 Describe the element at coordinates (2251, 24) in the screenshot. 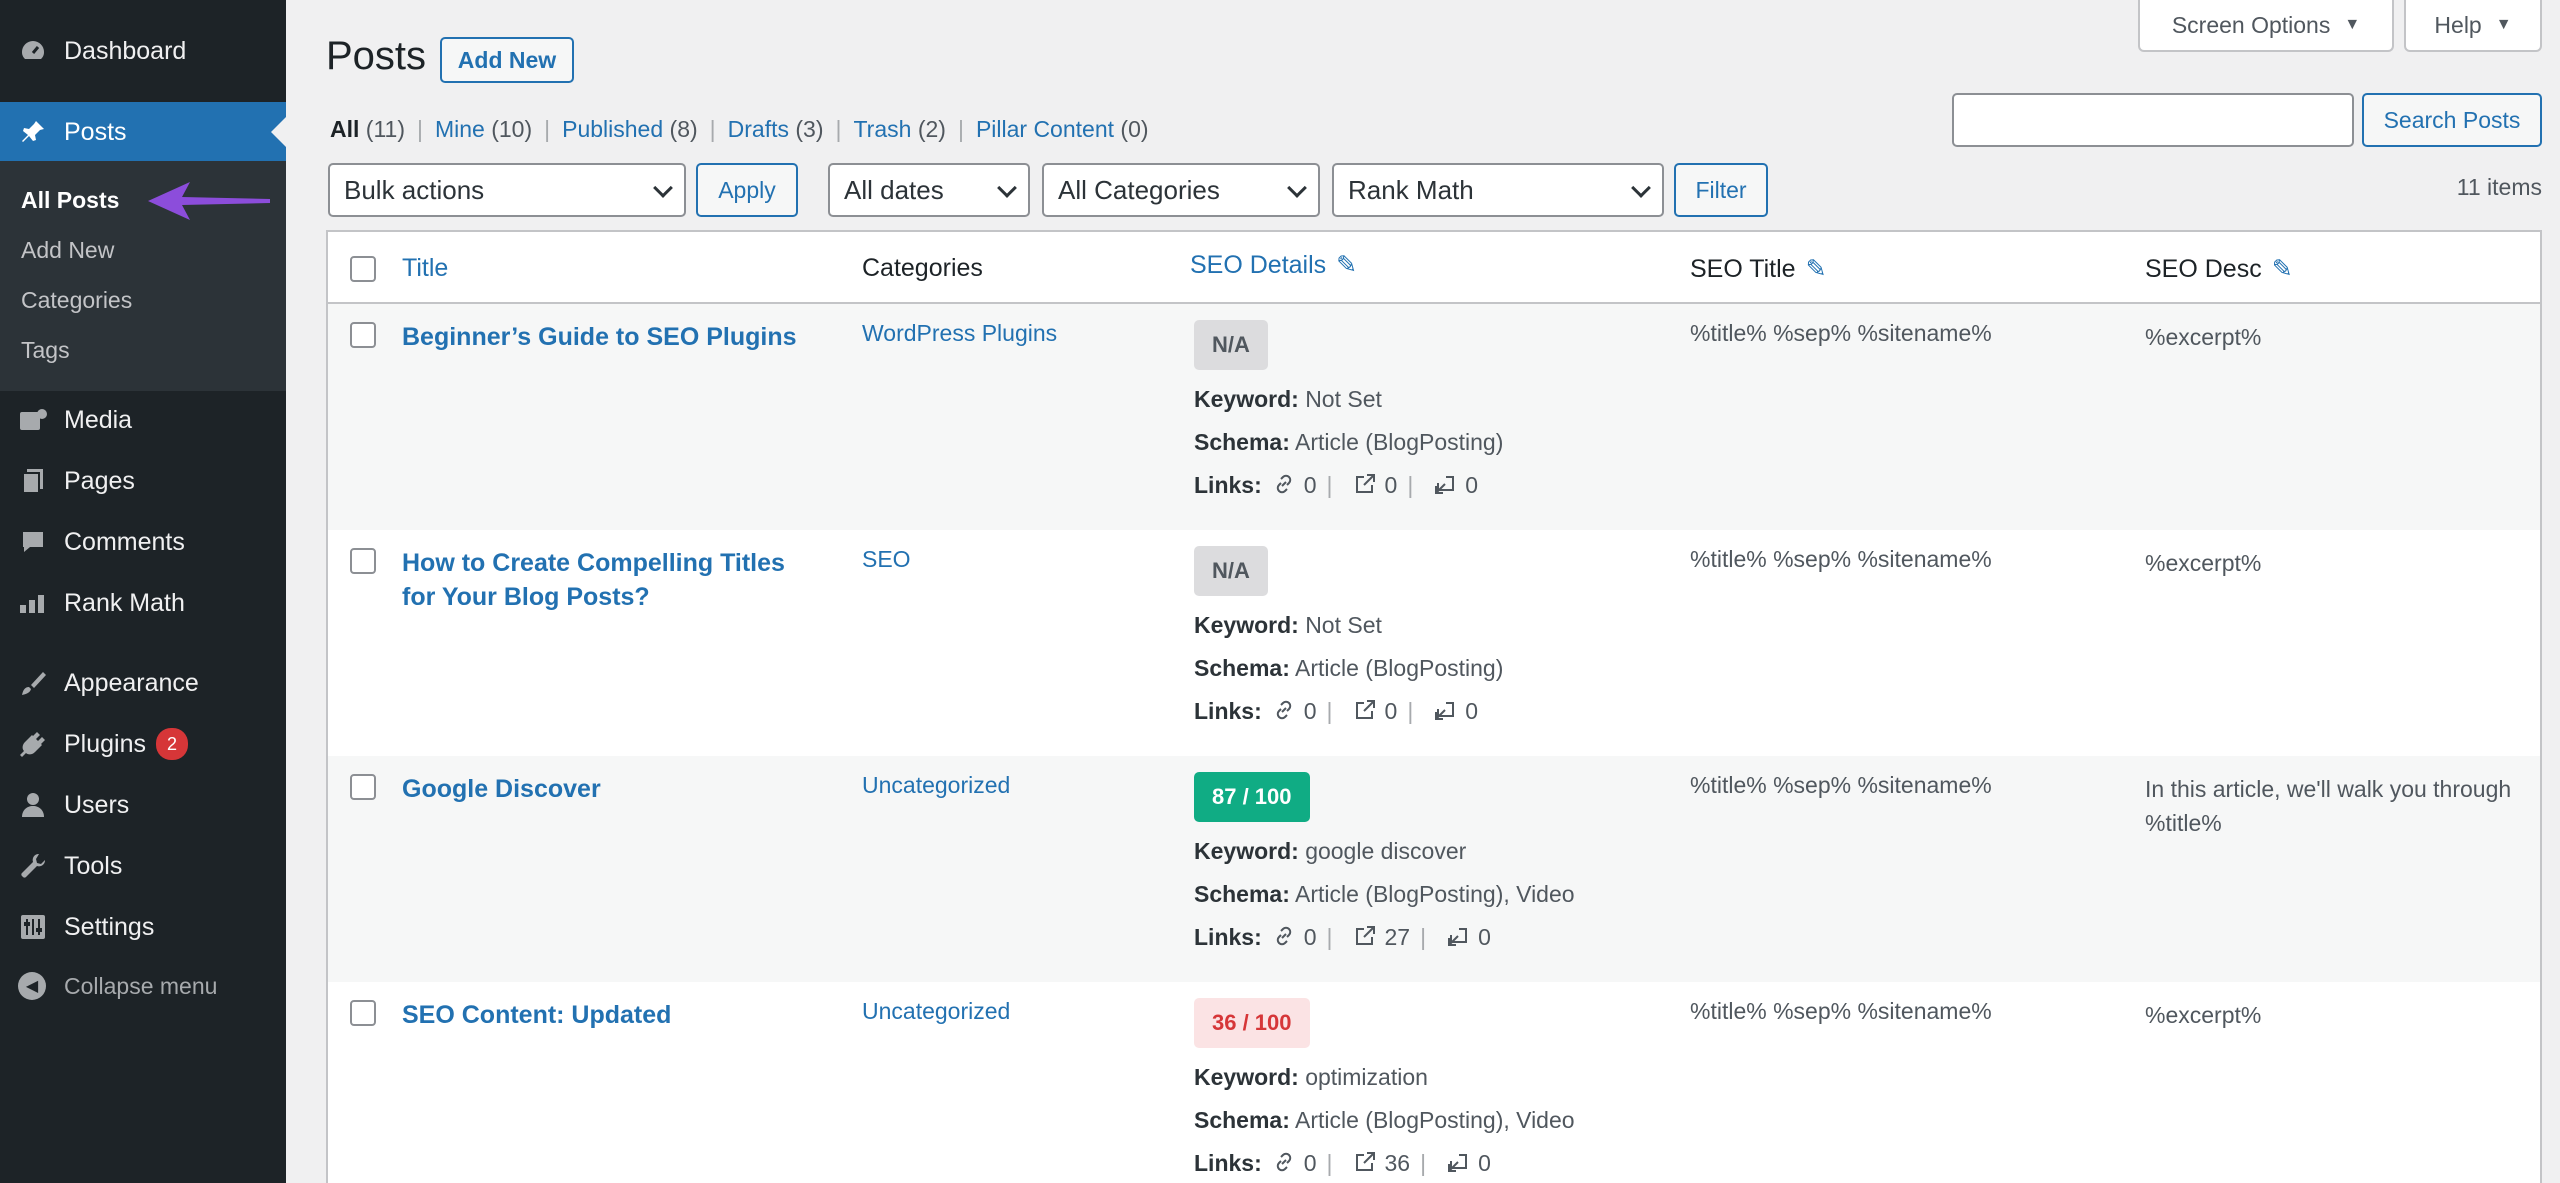

I see `screen-options-label: Screen Options` at that location.